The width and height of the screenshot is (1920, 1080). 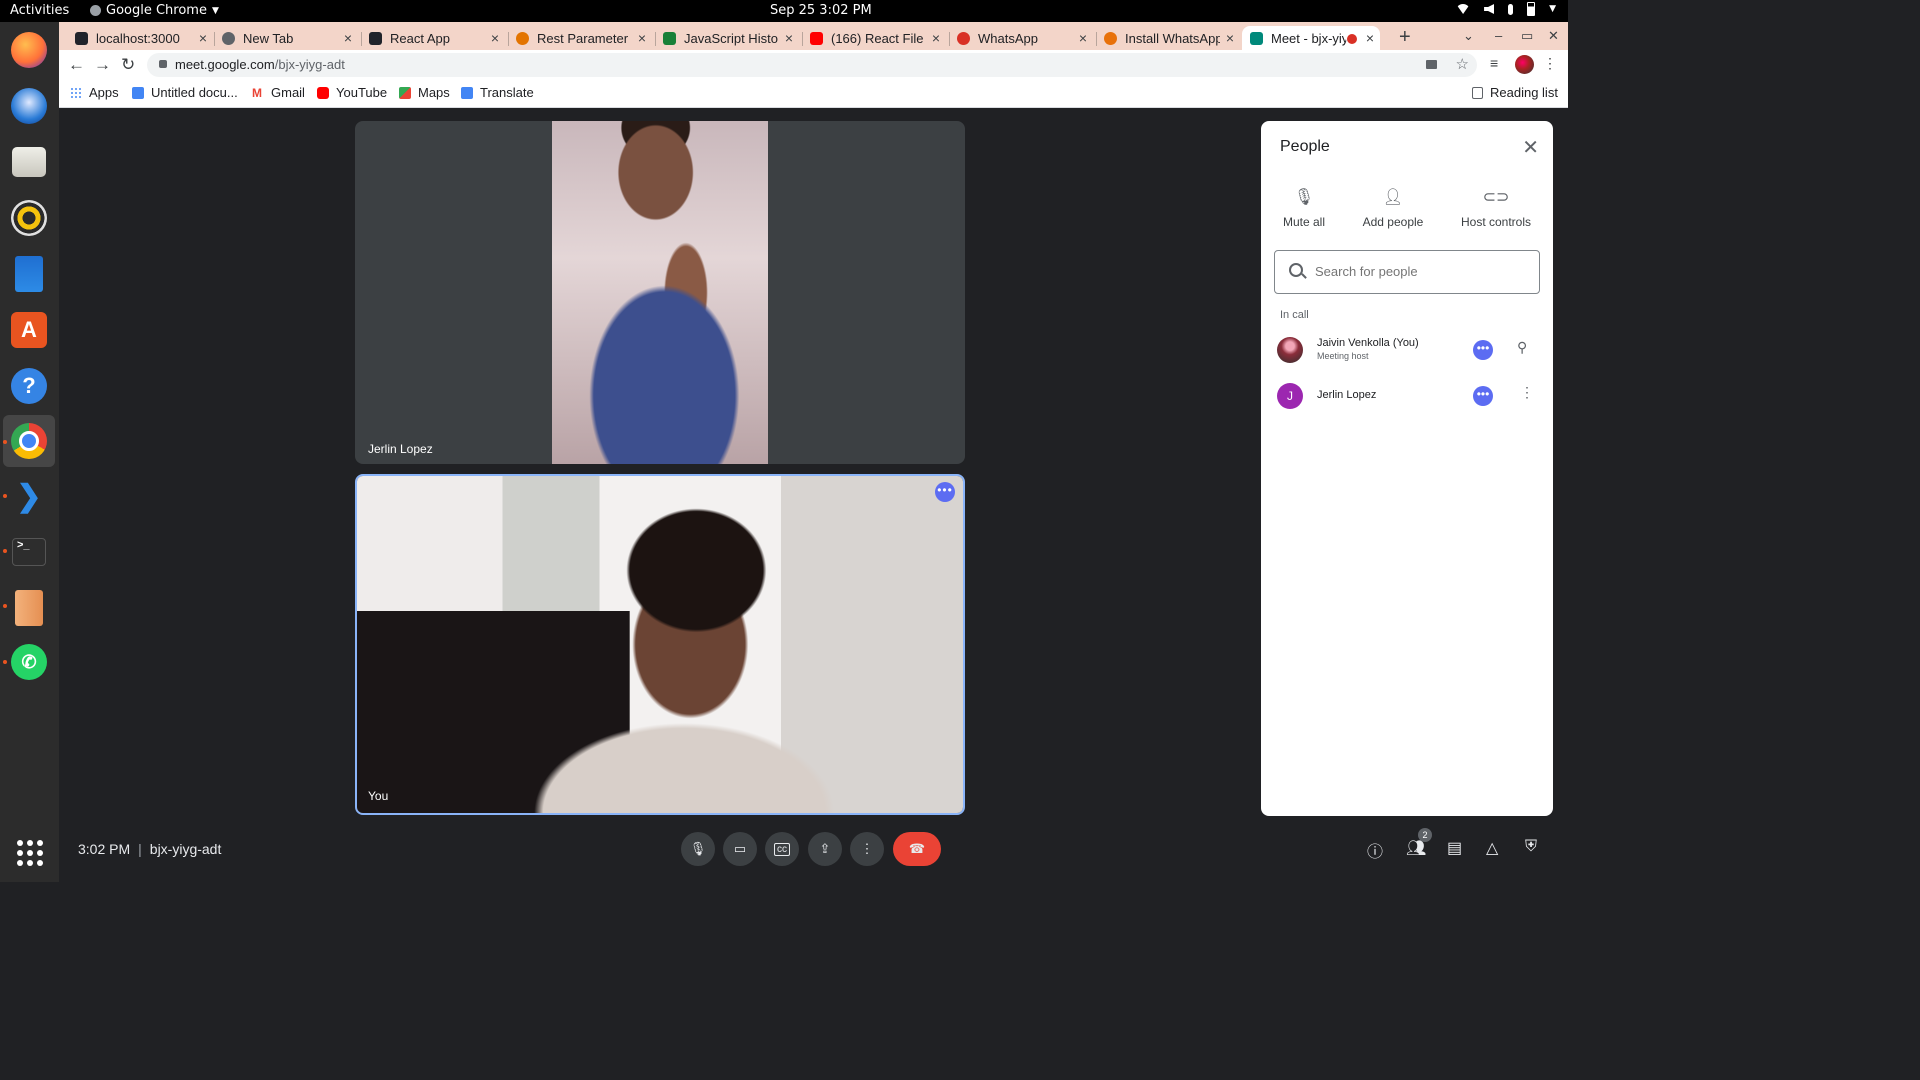 I want to click on reload-icon: ↻, so click(x=128, y=65).